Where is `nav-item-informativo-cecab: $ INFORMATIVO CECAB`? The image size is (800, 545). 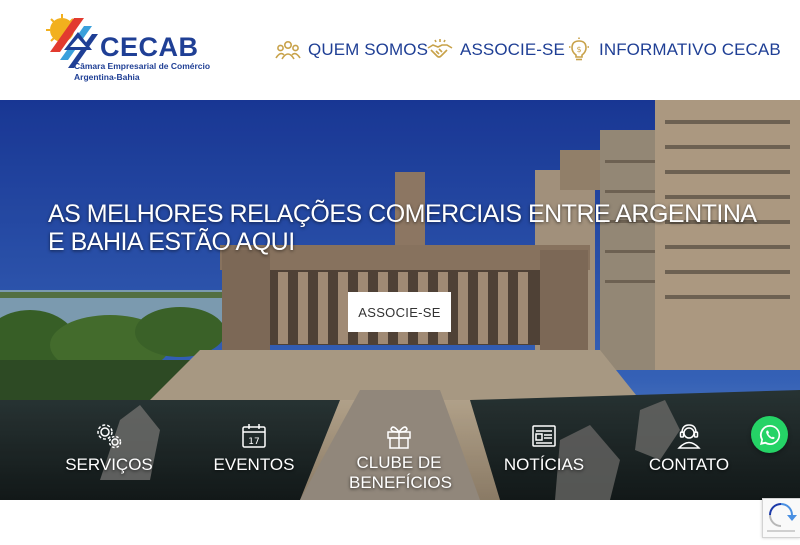
nav-item-informativo-cecab: $ INFORMATIVO CECAB is located at coordinates (673, 50).